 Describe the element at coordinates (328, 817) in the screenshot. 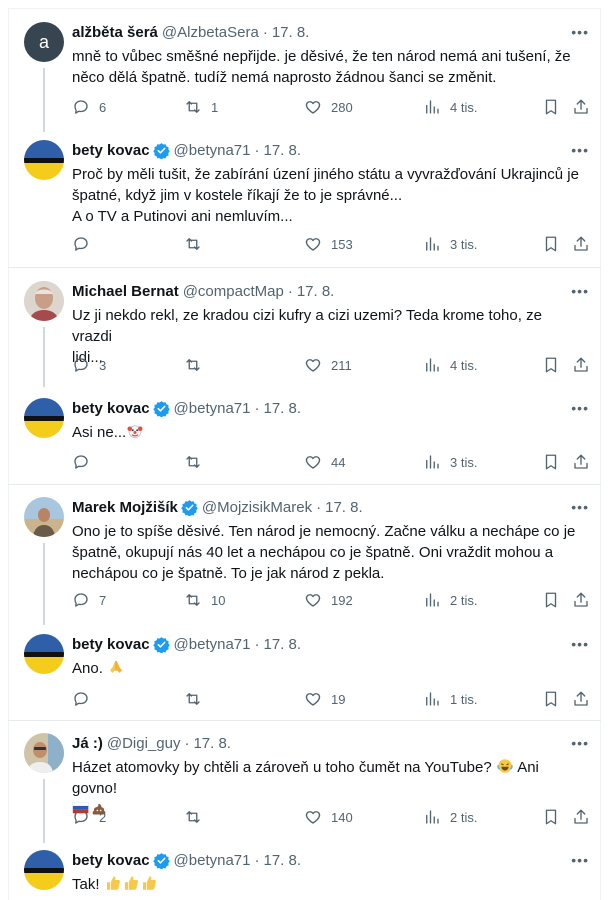

I see `like-button: 140` at that location.